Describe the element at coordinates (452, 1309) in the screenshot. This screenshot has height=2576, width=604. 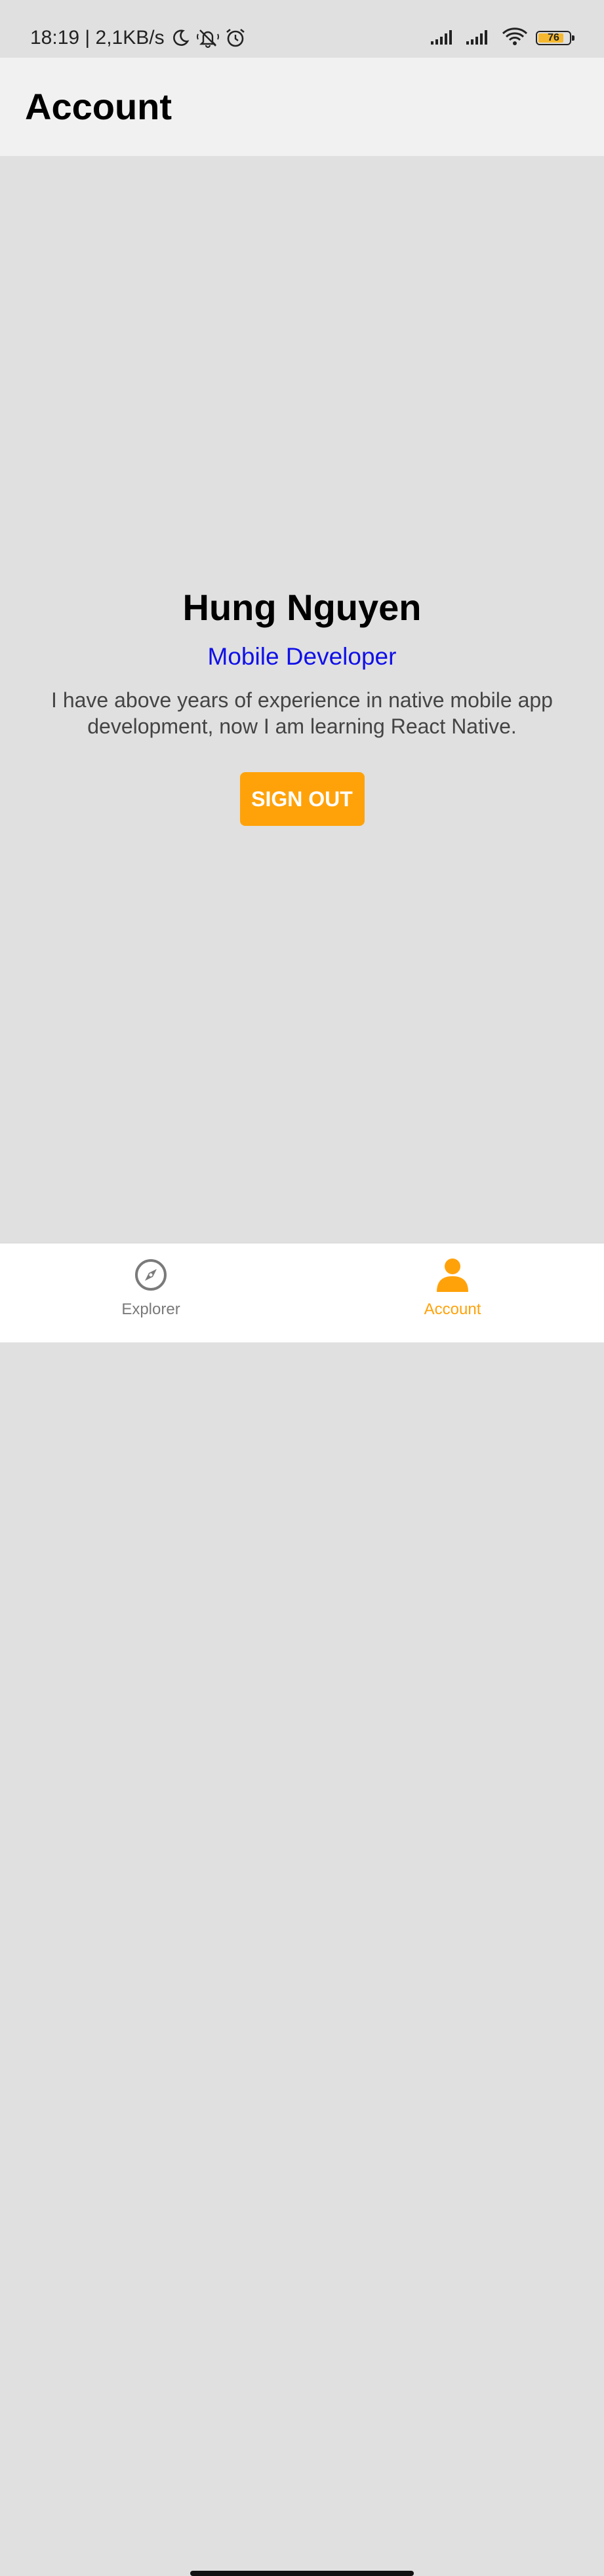
I see `tab-label-account: Account` at that location.